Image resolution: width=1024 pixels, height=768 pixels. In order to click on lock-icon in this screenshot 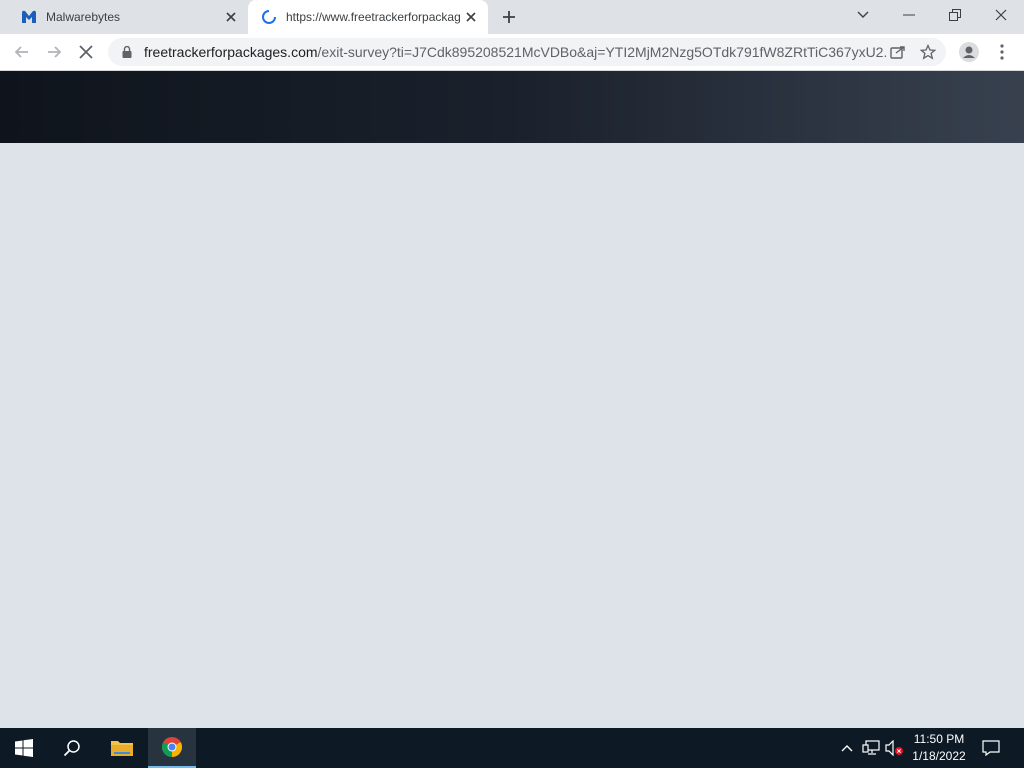, I will do `click(127, 52)`.